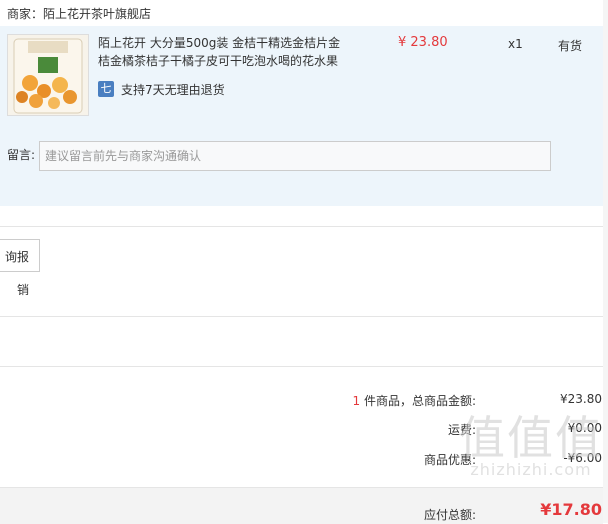  Describe the element at coordinates (581, 399) in the screenshot. I see `goods-total-value: ¥23.80` at that location.